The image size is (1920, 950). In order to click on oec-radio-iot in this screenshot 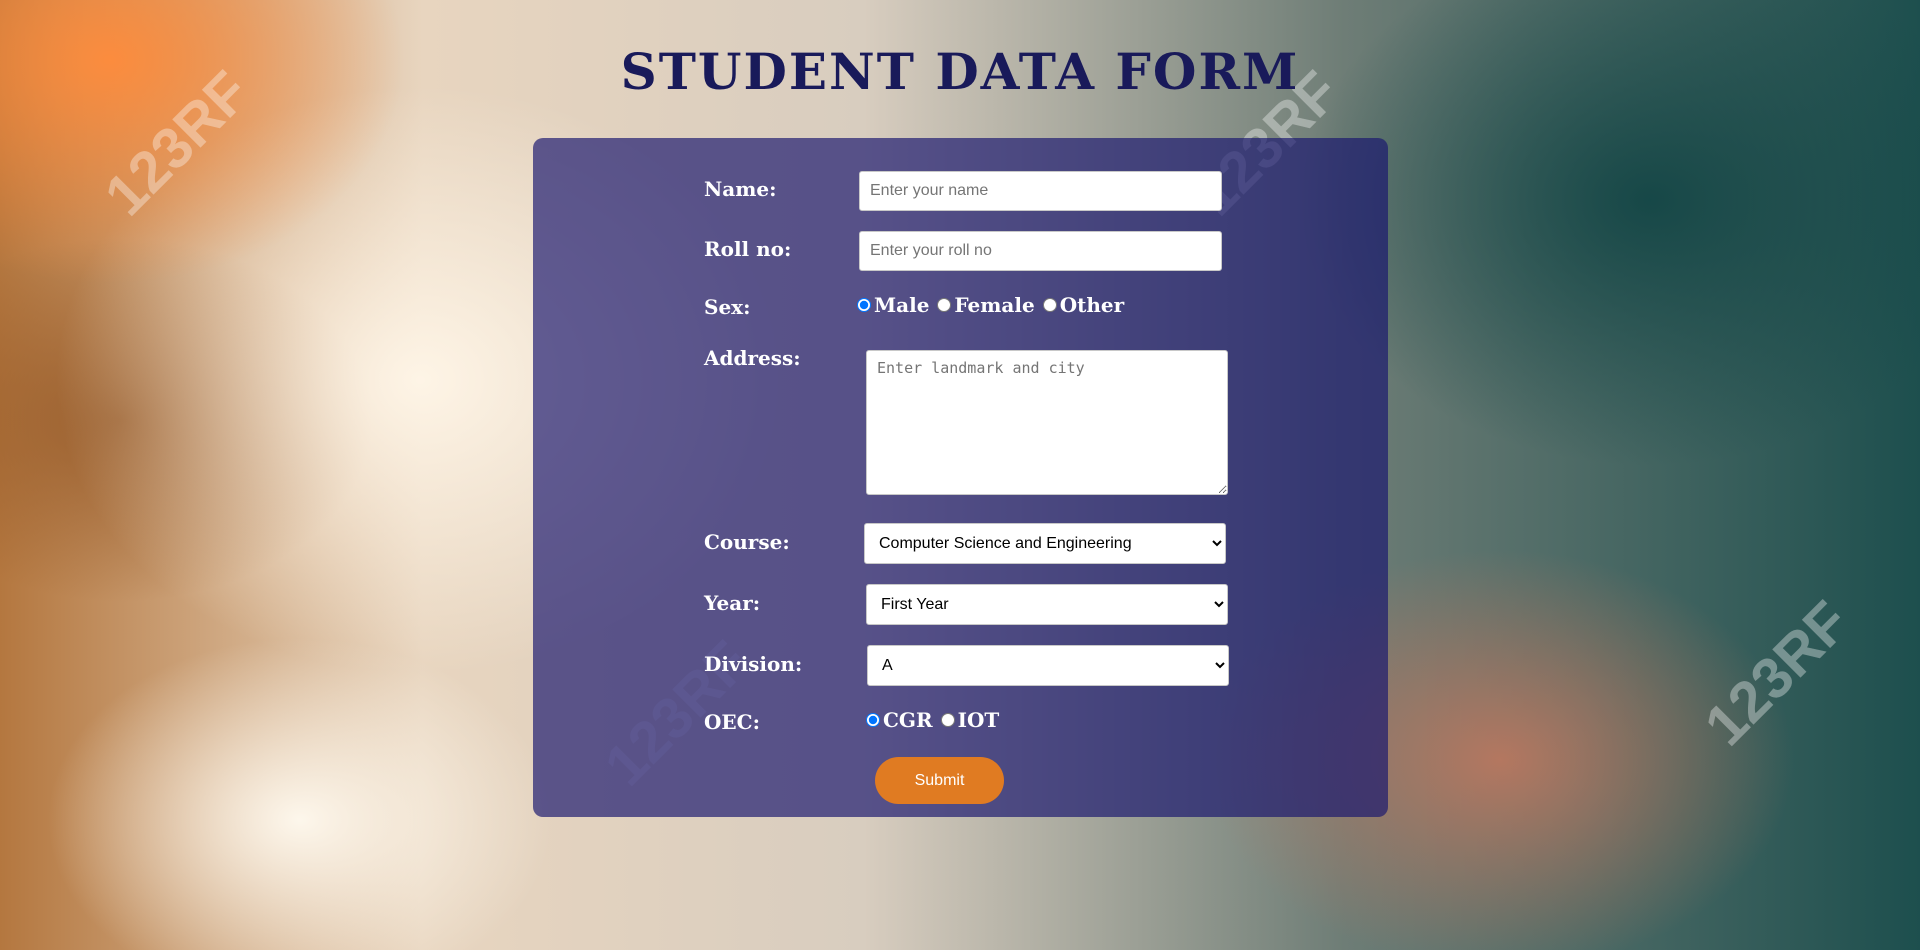, I will do `click(947, 720)`.